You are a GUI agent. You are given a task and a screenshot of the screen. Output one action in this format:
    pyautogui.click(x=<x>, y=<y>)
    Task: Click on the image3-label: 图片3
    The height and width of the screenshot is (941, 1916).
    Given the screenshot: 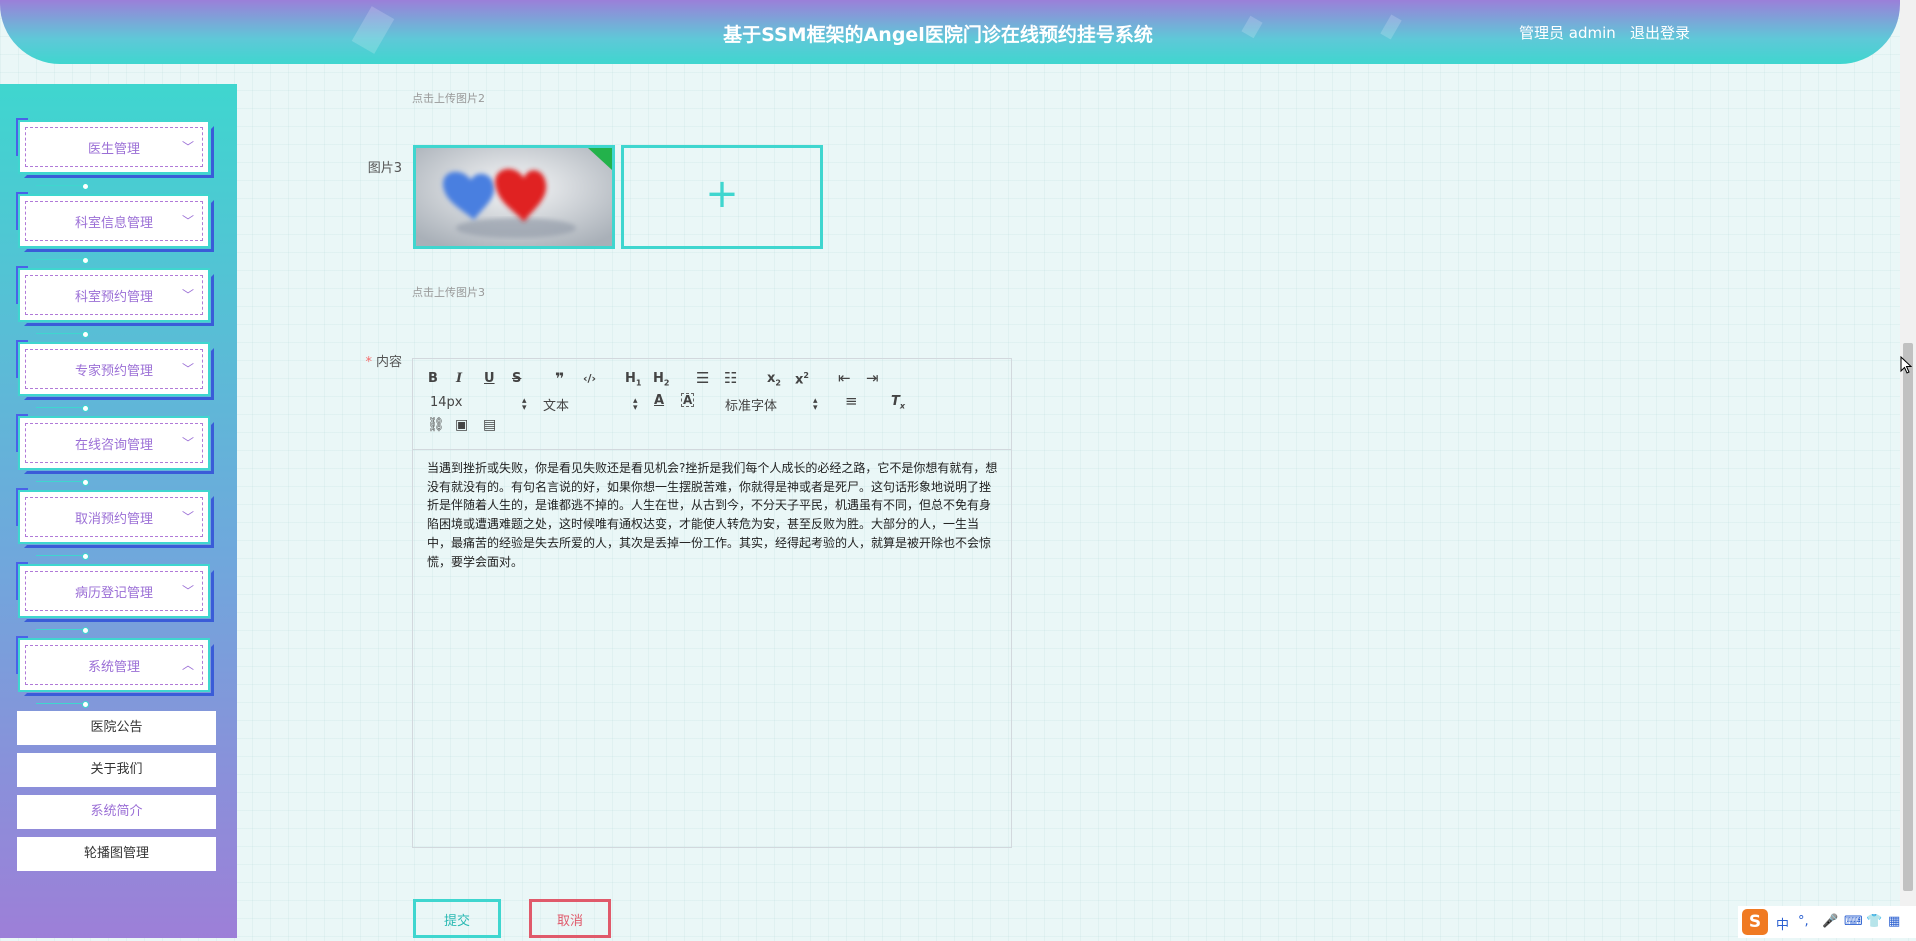 What is the action you would take?
    pyautogui.click(x=384, y=168)
    